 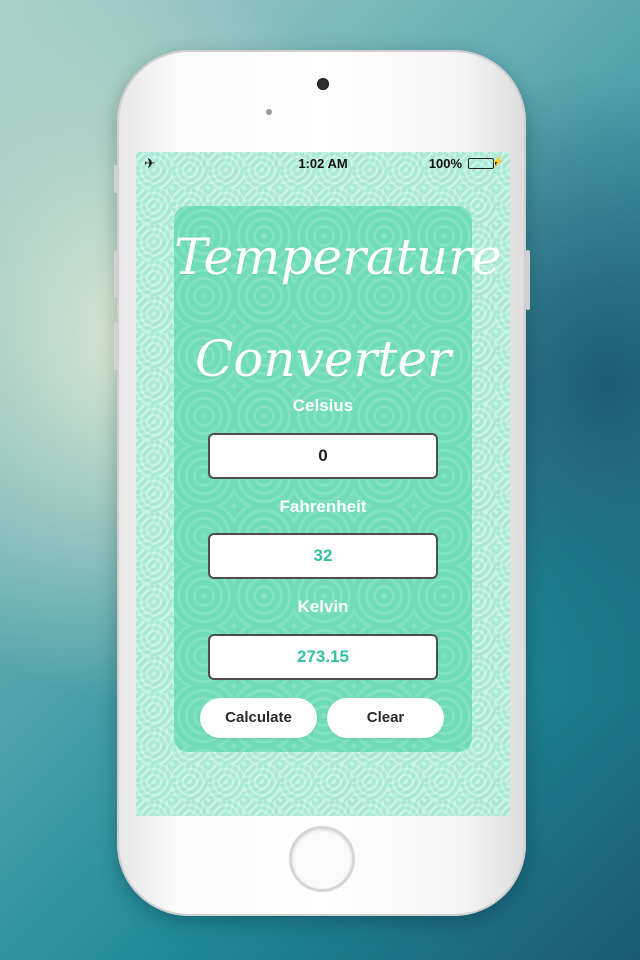 I want to click on calculate-button: Calculate, so click(x=258, y=718).